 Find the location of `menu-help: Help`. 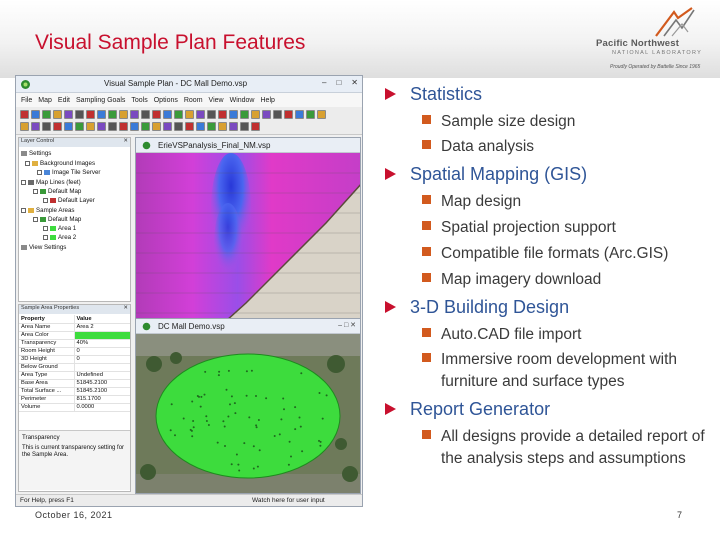

menu-help: Help is located at coordinates (268, 100).